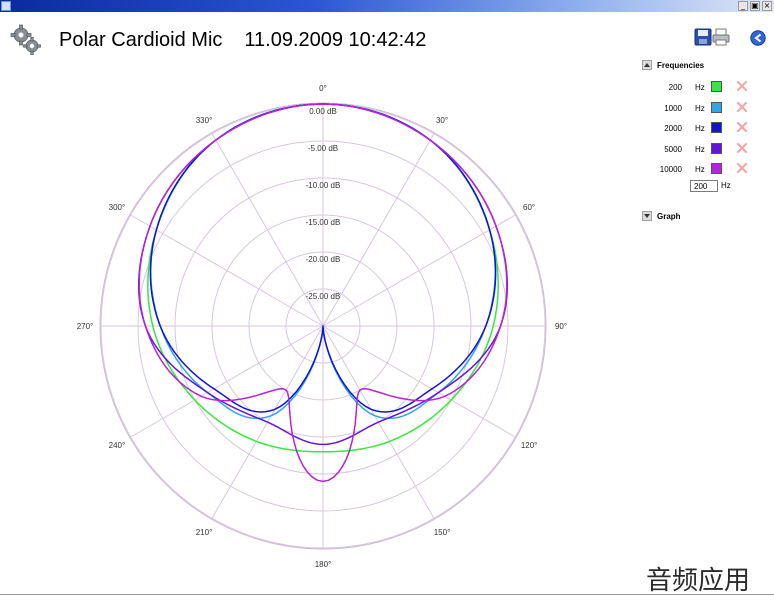  Describe the element at coordinates (323, 148) in the screenshot. I see `radial-label: -5.00 dB` at that location.